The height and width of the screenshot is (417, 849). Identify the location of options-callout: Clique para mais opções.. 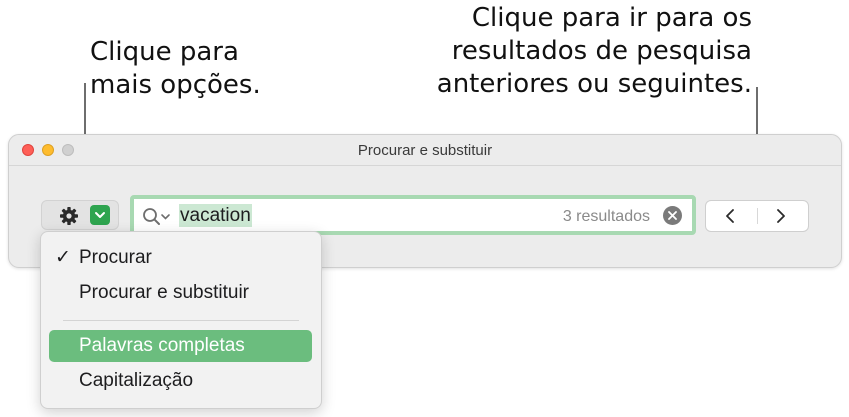
(190, 69).